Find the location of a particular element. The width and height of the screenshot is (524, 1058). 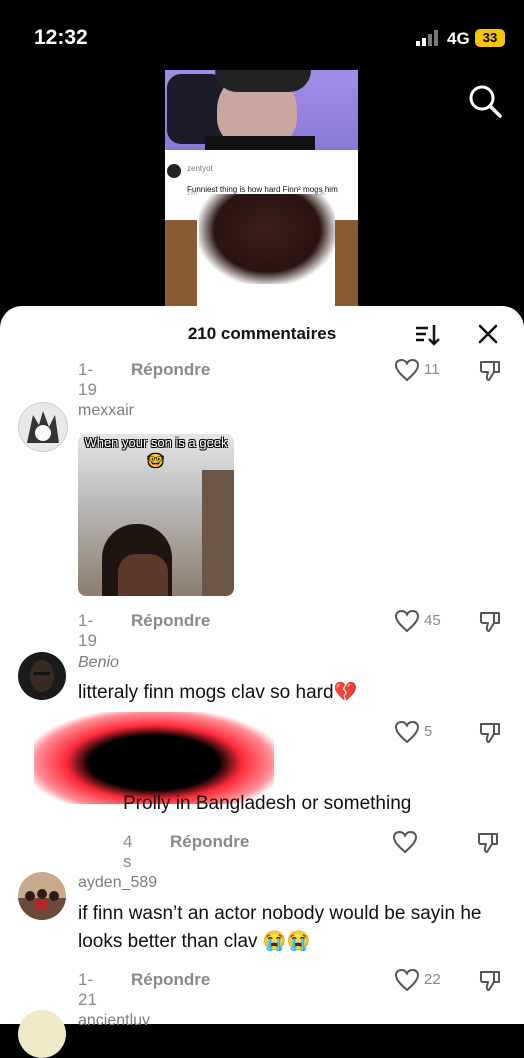

video-comment-age: 15h is located at coordinates (192, 194).